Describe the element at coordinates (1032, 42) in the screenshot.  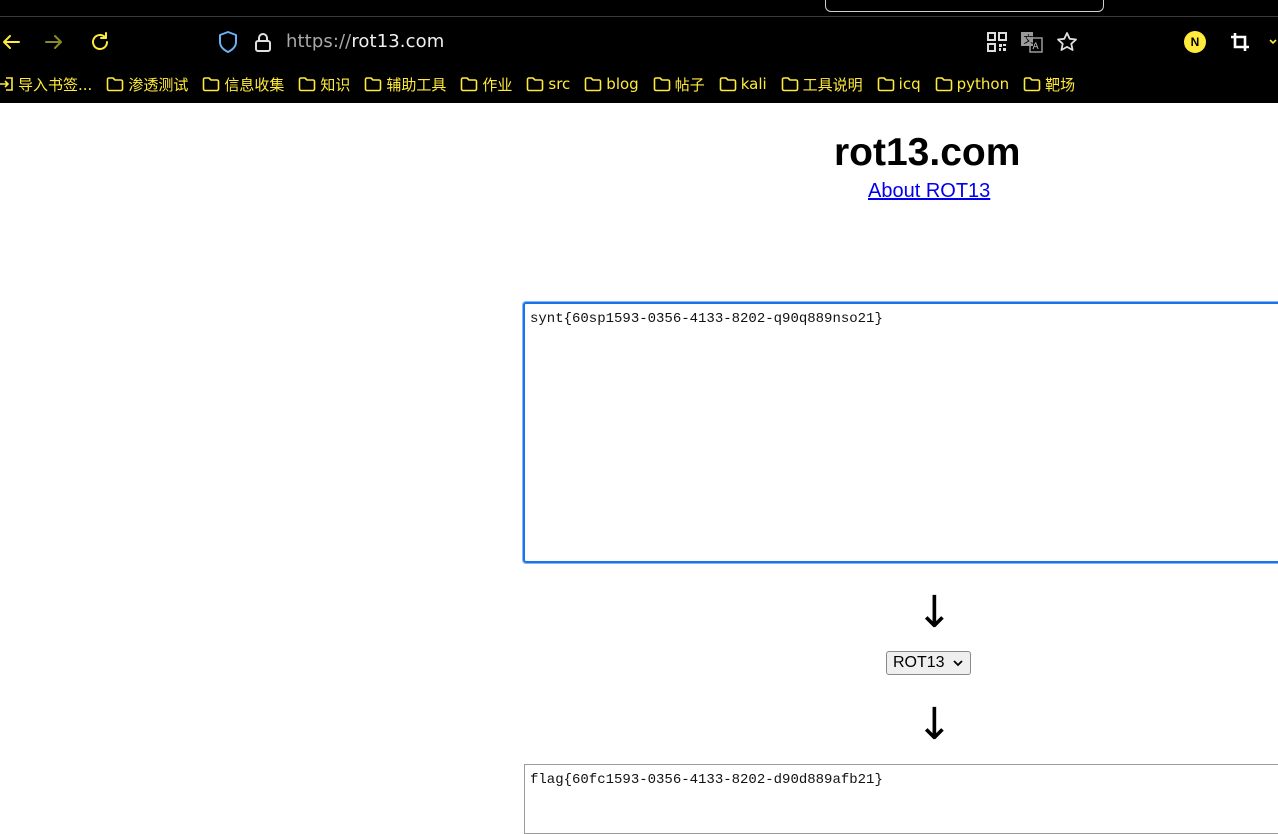
I see `translate-icon: 文A` at that location.